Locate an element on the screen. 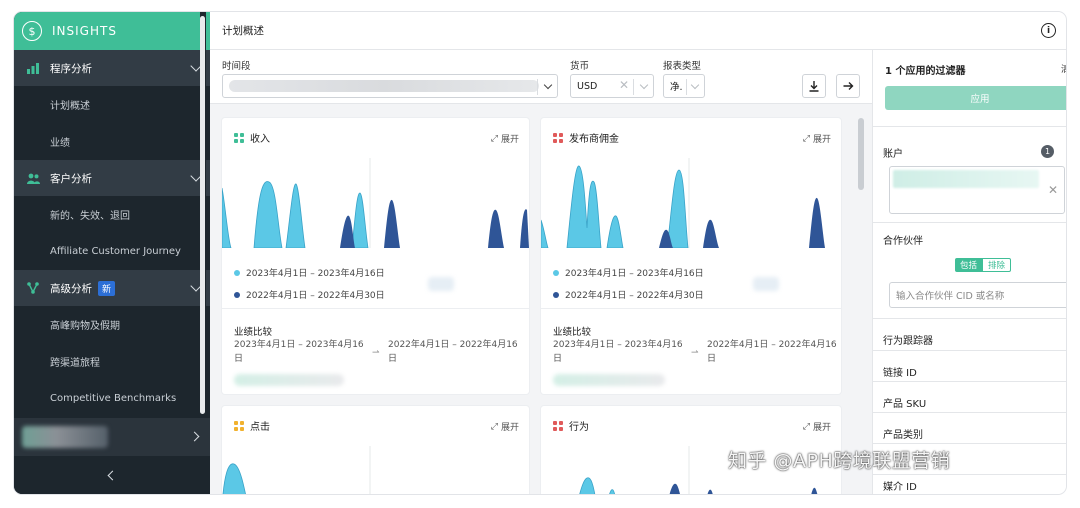 The width and height of the screenshot is (1080, 508). card-title: 行为 is located at coordinates (571, 425).